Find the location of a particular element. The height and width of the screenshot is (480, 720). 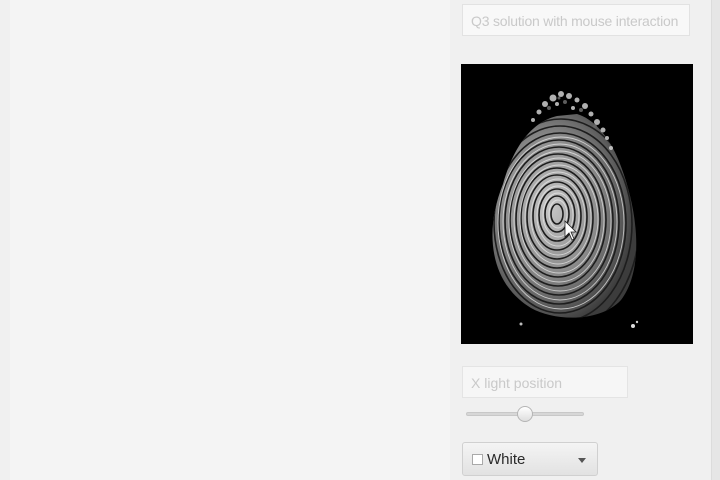

caret-down-icon is located at coordinates (582, 460).